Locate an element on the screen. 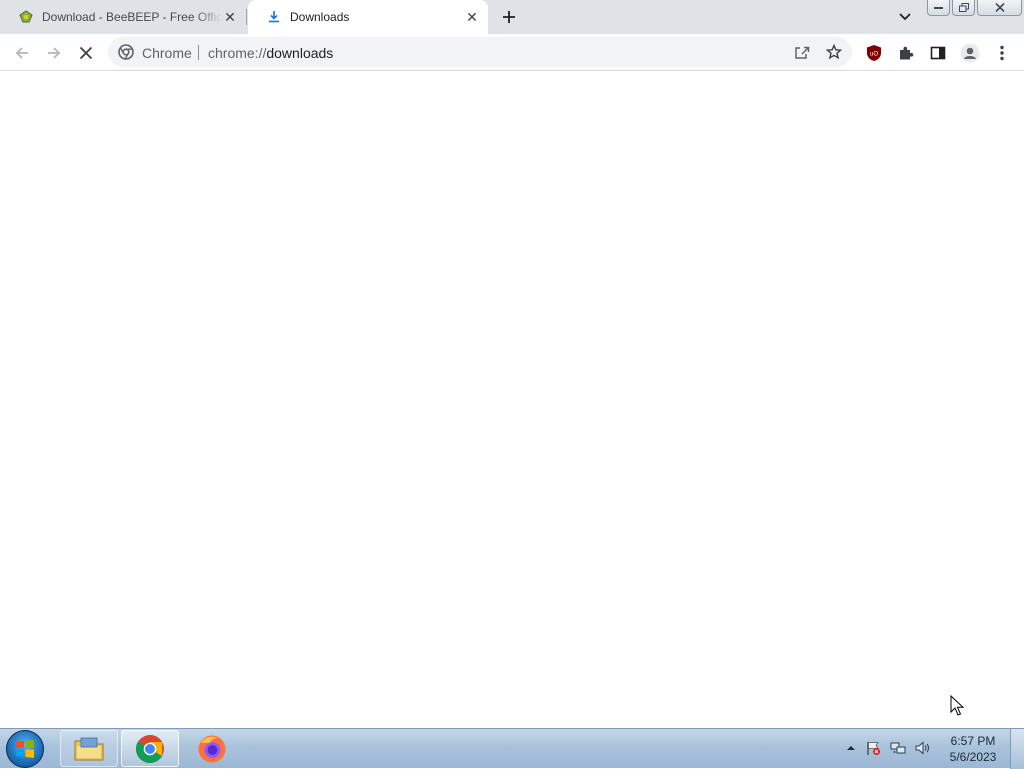 The height and width of the screenshot is (769, 1024). show-hidden-icons-button is located at coordinates (851, 748).